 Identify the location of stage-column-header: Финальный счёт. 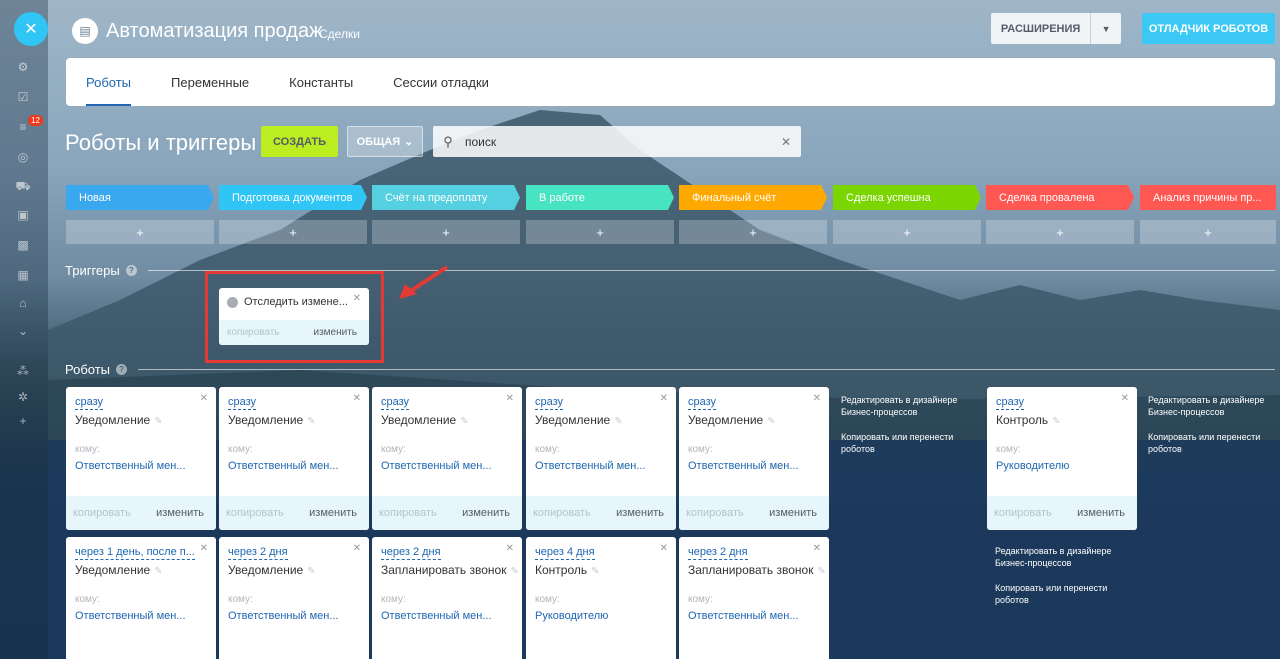
(753, 197).